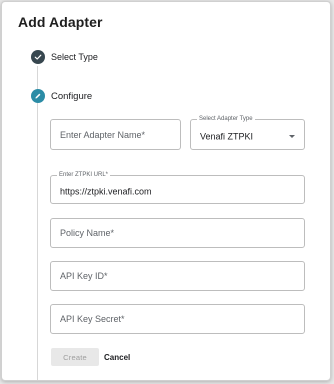  I want to click on cancel-button: Cancel, so click(117, 357).